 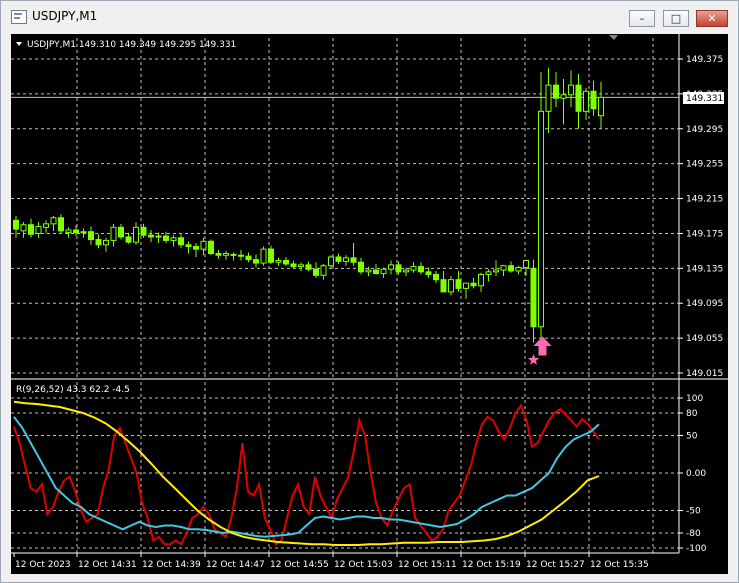 What do you see at coordinates (539, 350) in the screenshot?
I see `signal-marker` at bounding box center [539, 350].